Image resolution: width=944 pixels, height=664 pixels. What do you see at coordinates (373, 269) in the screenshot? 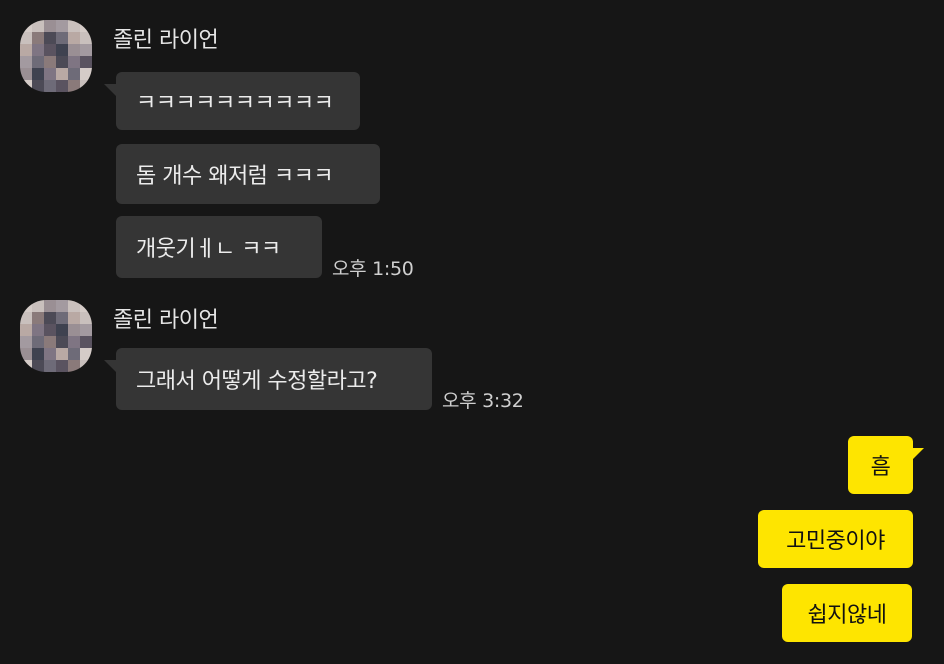
I see `message-timestamp: 오후 1:50` at bounding box center [373, 269].